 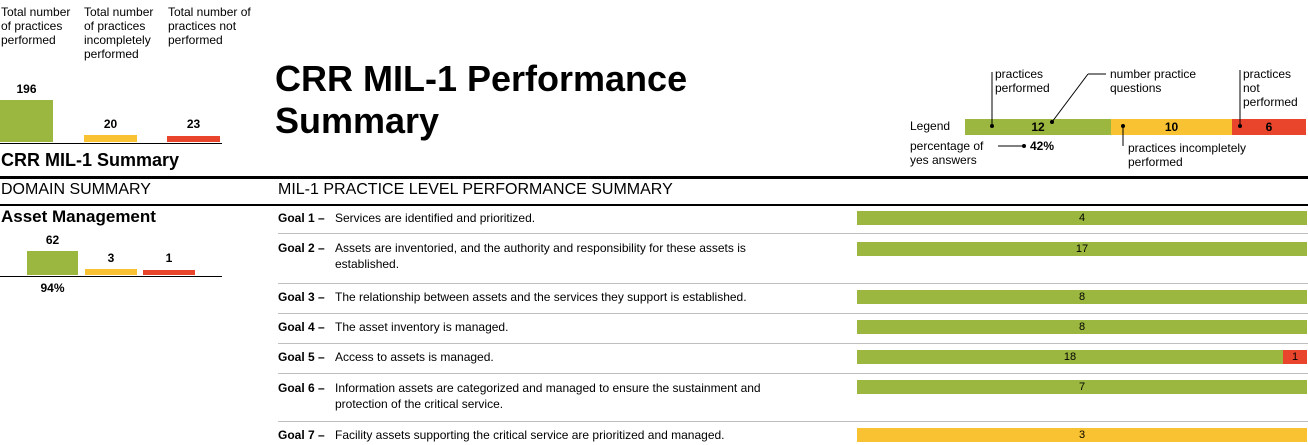 What do you see at coordinates (1116, 109) in the screenshot?
I see `legend-callout-lines` at bounding box center [1116, 109].